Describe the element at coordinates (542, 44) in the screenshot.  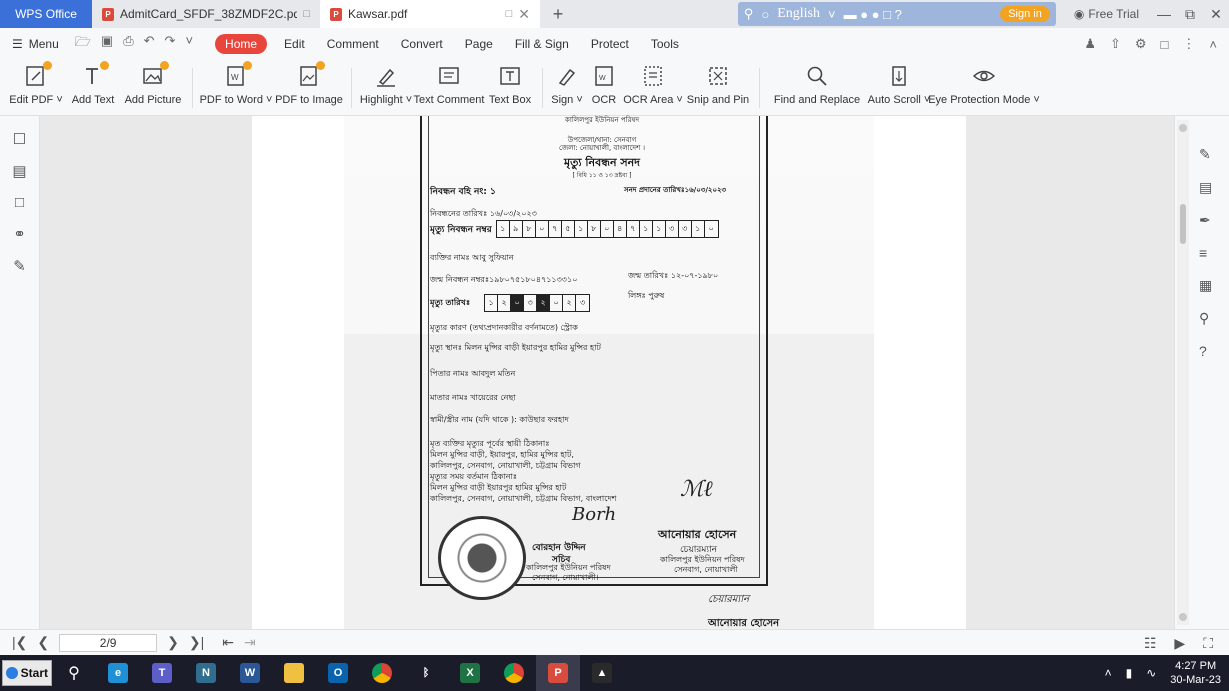
I see `tab-fill-sign: Fill & Sign` at that location.